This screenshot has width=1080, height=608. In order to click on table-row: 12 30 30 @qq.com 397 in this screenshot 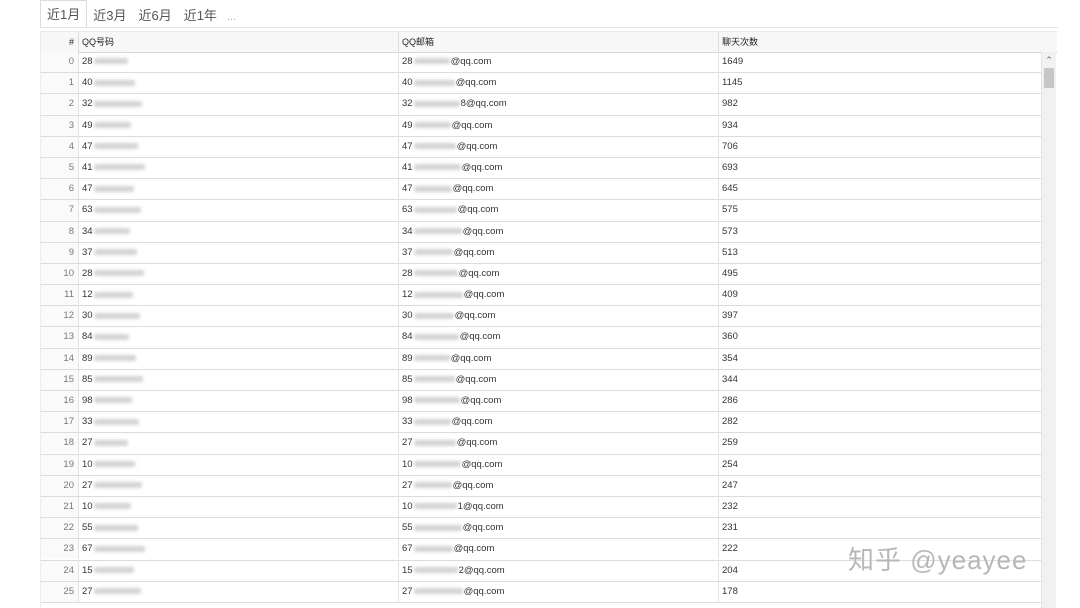, I will do `click(541, 317)`.